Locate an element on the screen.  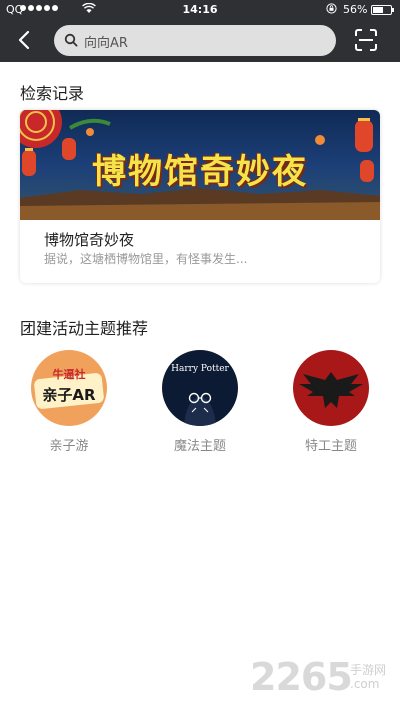
back-button is located at coordinates (25, 40).